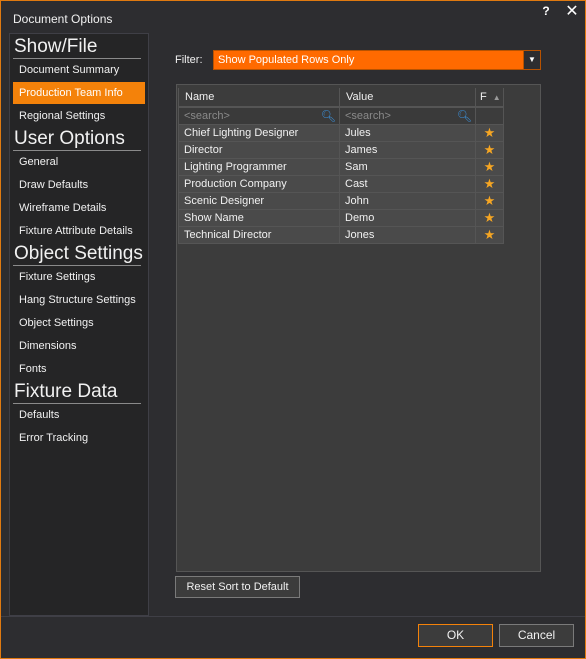  I want to click on filter-dropdown: Show Populated Rows Only ▼, so click(377, 60).